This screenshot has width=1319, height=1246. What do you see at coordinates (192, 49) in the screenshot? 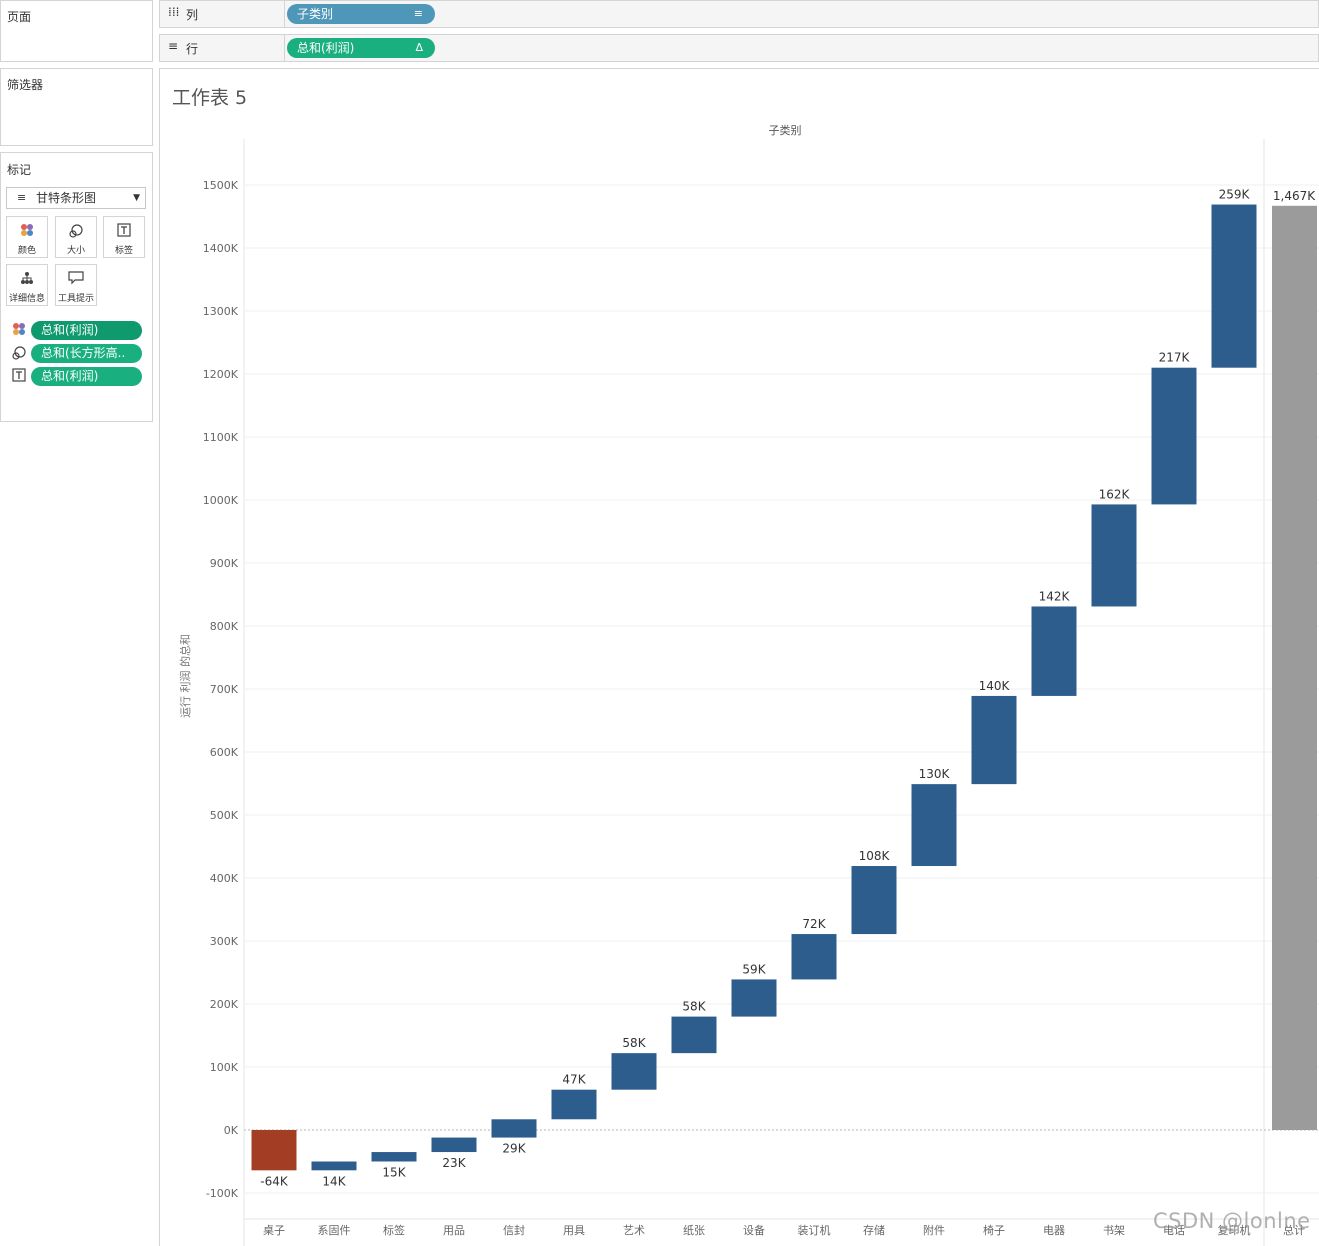
I see `rows-label: 行` at bounding box center [192, 49].